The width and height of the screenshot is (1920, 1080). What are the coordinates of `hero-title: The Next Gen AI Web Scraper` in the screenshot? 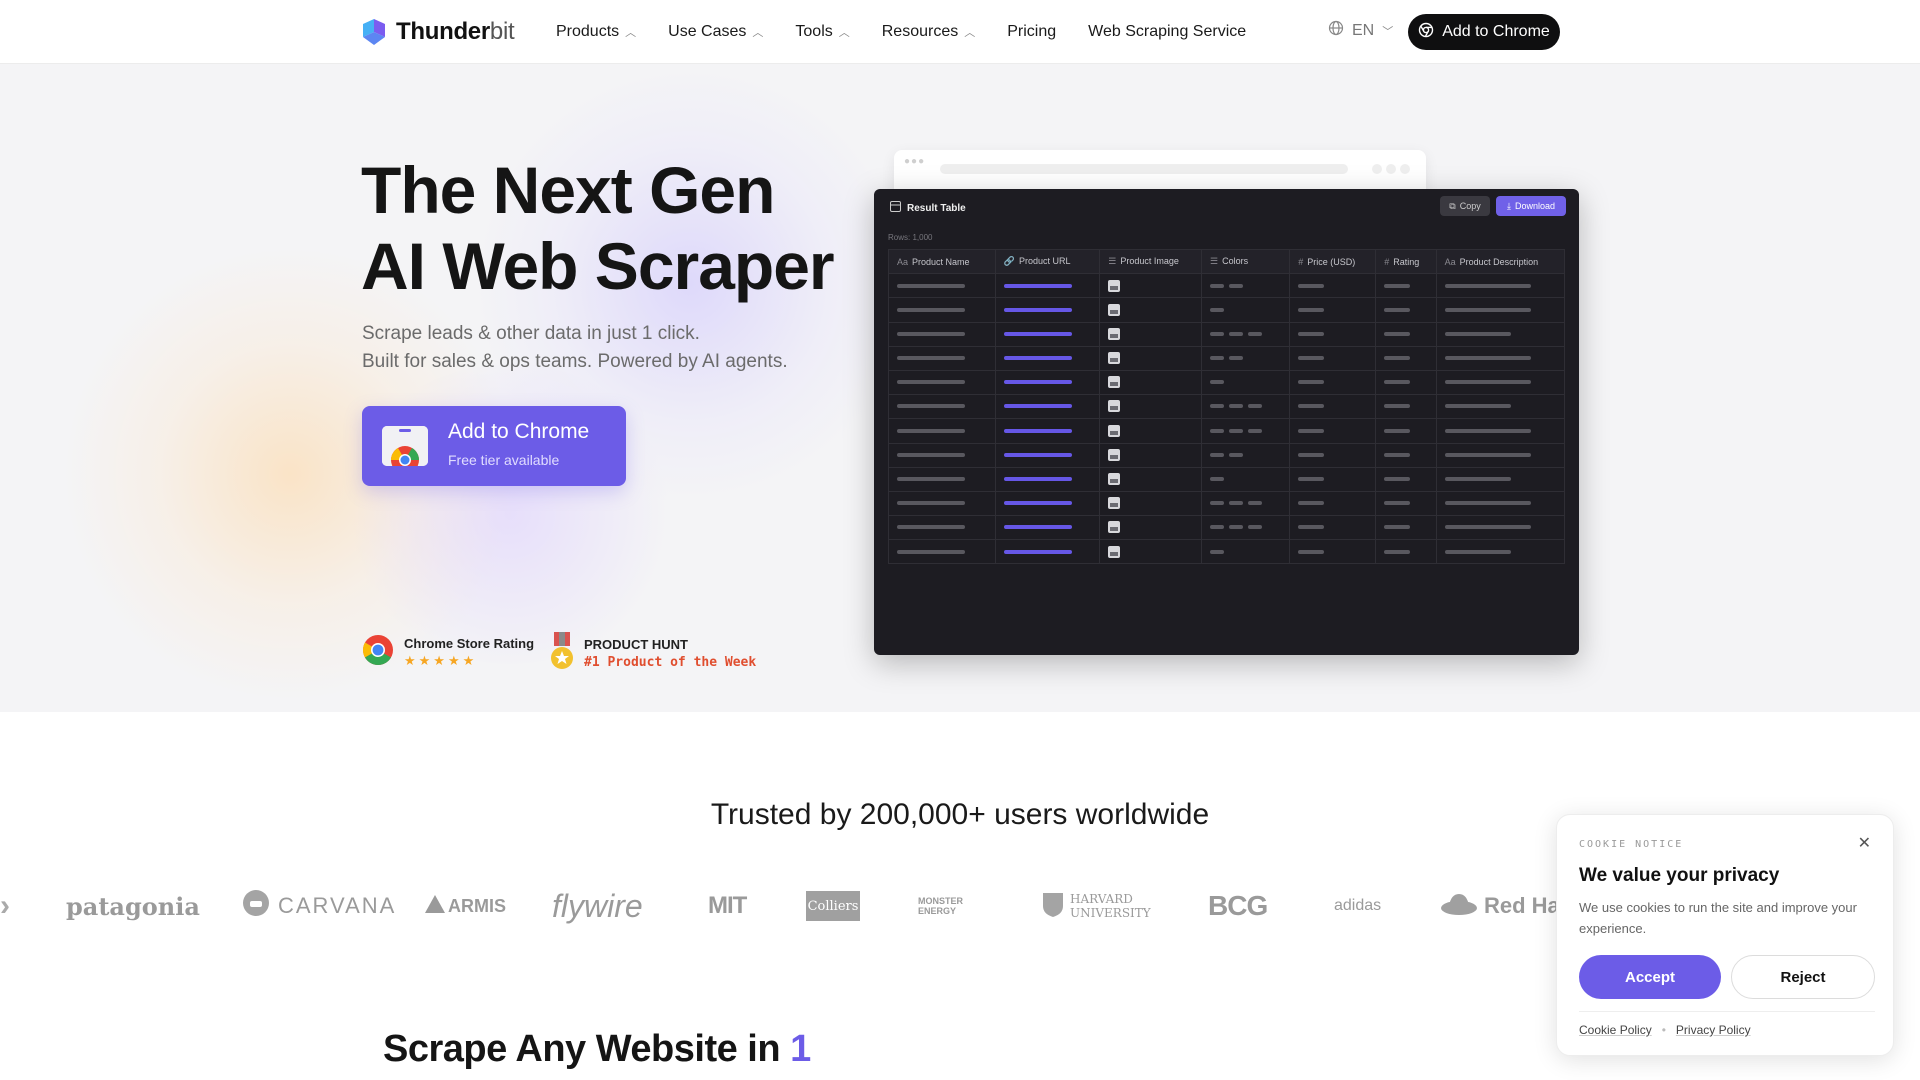 It's located at (598, 228).